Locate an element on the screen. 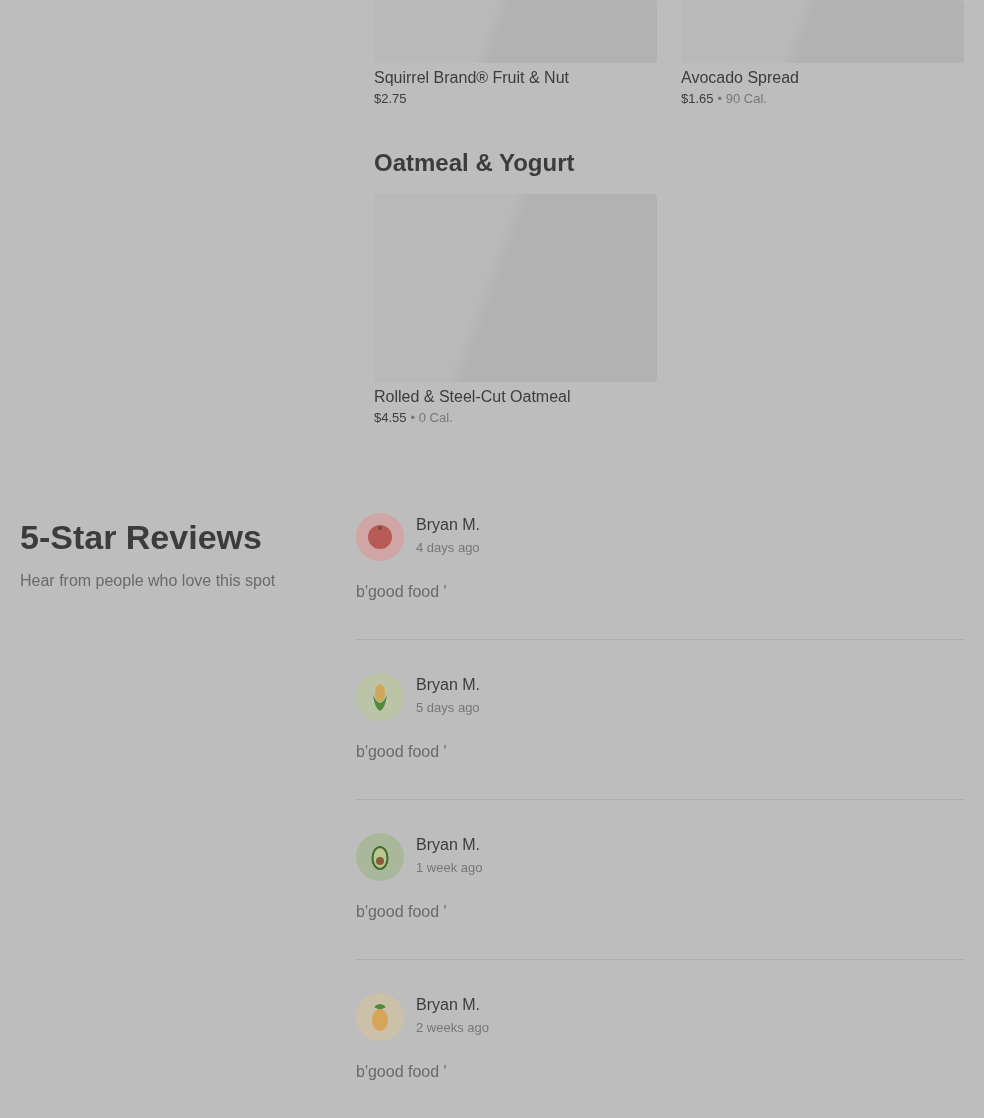  item-price: $1.65 is located at coordinates (697, 99).